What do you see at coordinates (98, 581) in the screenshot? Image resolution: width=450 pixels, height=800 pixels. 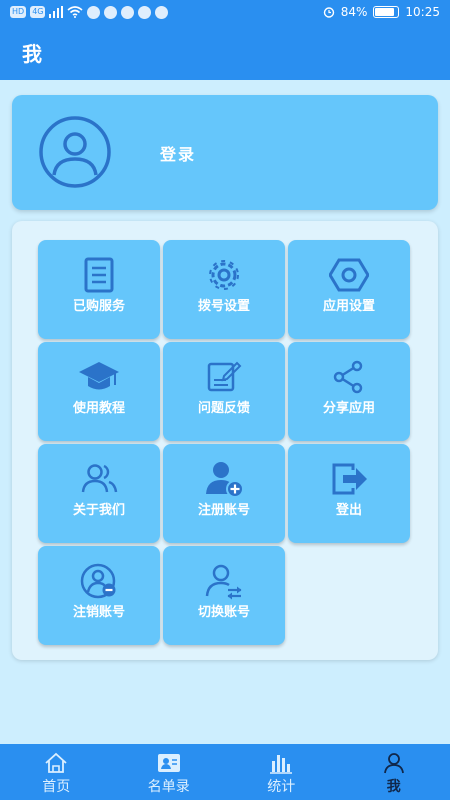 I see `remove-user-icon` at bounding box center [98, 581].